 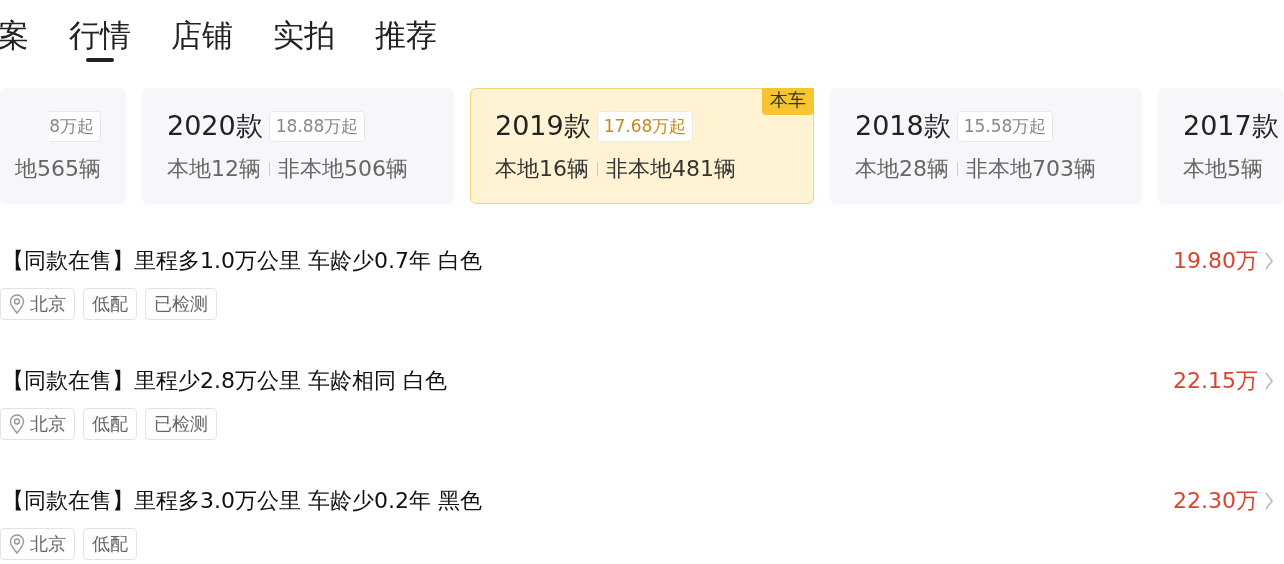 What do you see at coordinates (1223, 169) in the screenshot?
I see `listing-count: 本地5辆` at bounding box center [1223, 169].